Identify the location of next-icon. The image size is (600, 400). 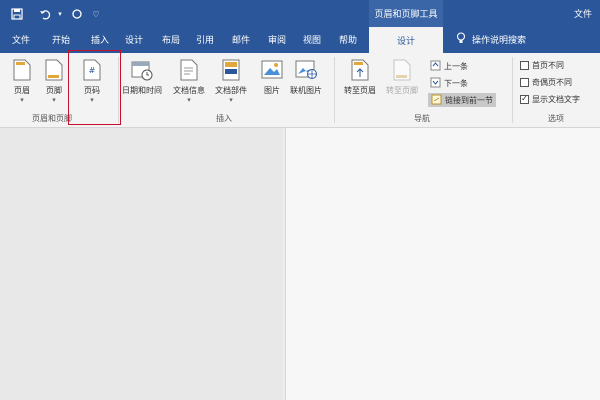
(435, 83).